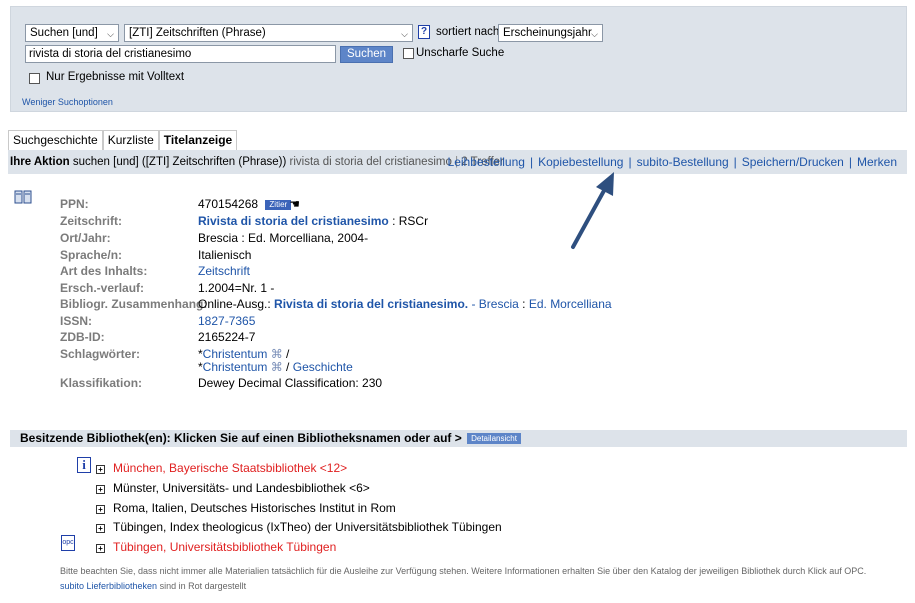 The width and height of the screenshot is (915, 603). What do you see at coordinates (180, 54) in the screenshot?
I see `search-input: rivista di storia del cristianesimo` at bounding box center [180, 54].